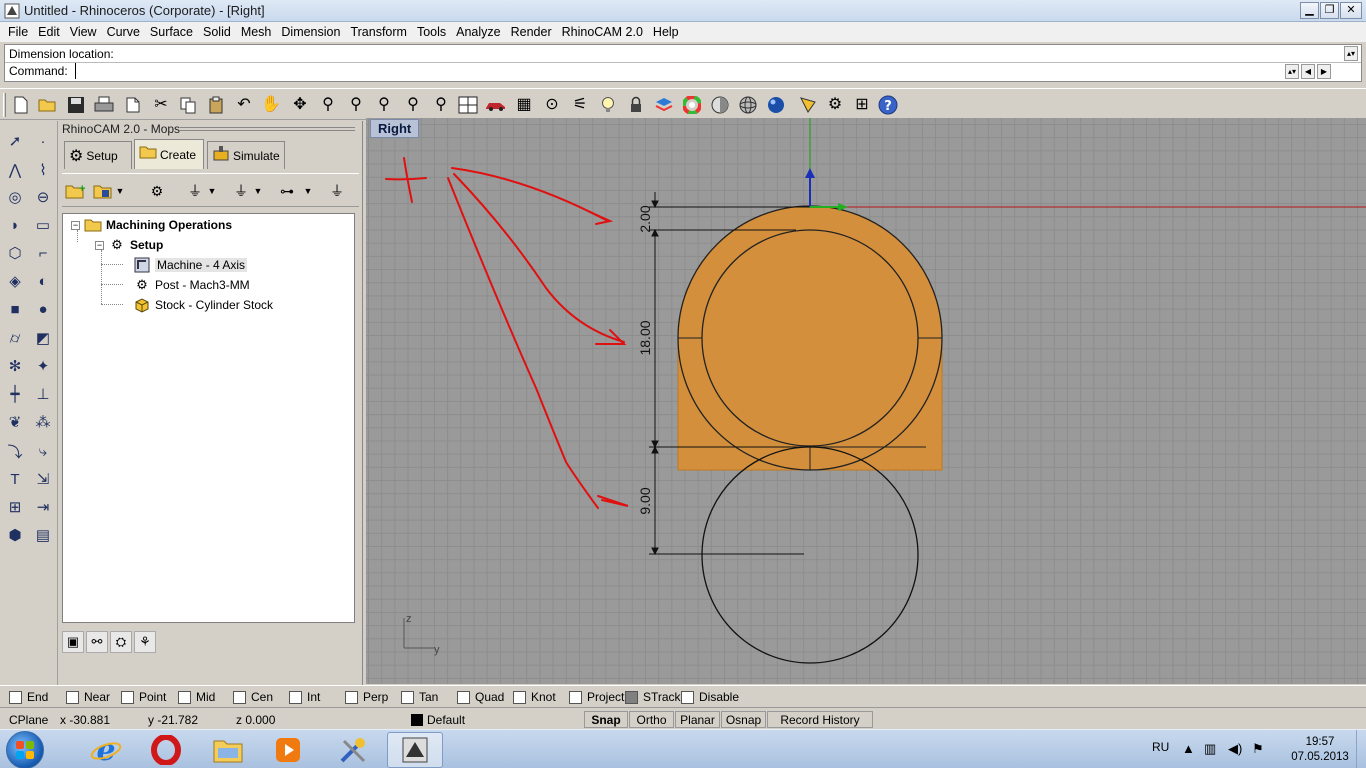  I want to click on osnap-near-checkbox, so click(72, 697).